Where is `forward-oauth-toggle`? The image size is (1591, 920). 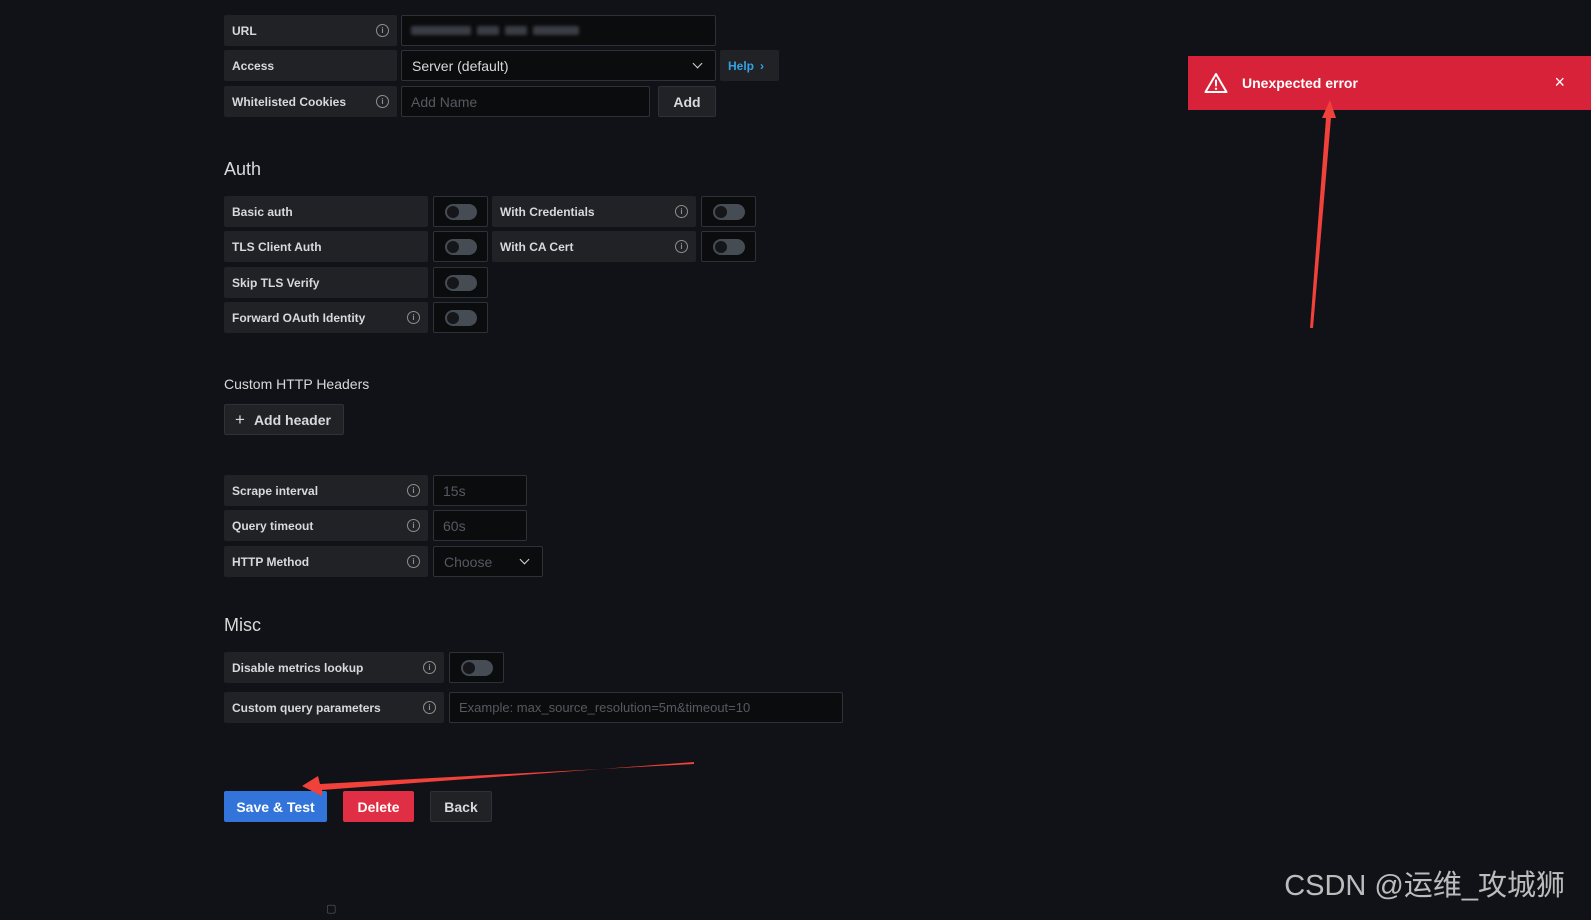 forward-oauth-toggle is located at coordinates (460, 317).